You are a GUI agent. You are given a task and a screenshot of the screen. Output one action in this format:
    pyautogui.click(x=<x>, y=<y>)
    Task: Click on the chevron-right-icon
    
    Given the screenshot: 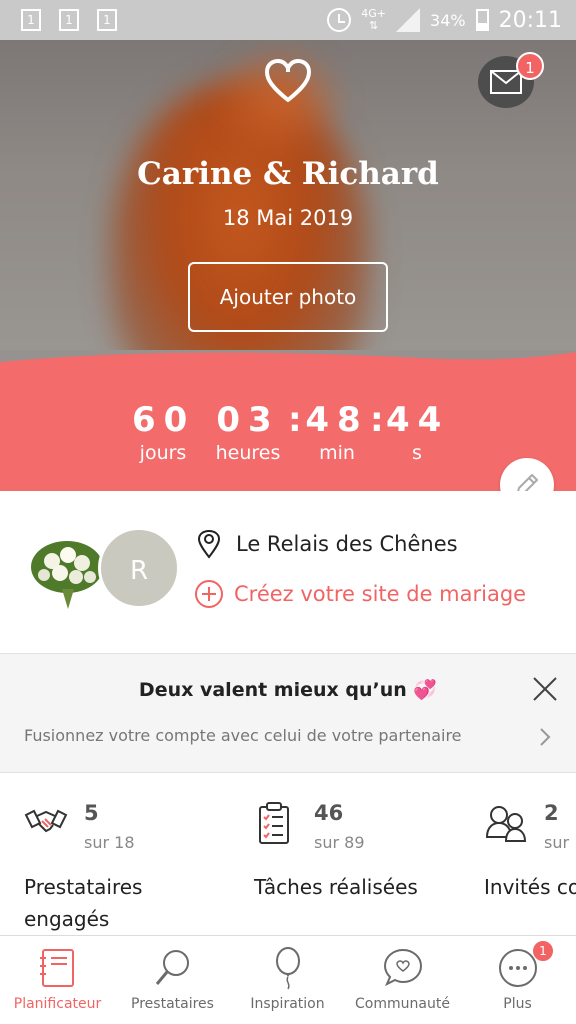 What is the action you would take?
    pyautogui.click(x=545, y=737)
    